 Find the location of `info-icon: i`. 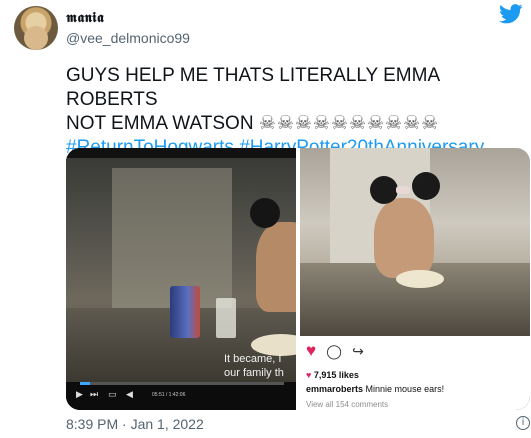

info-icon: i is located at coordinates (523, 423).